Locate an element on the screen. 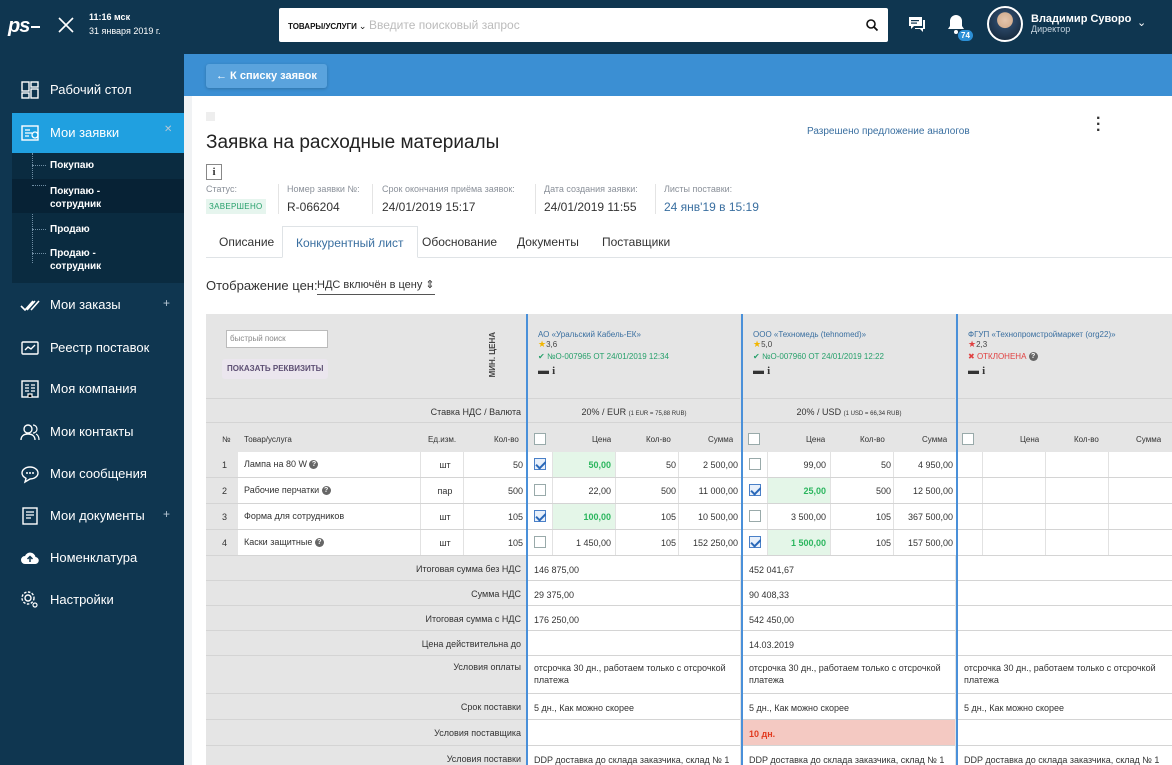  requests-icon is located at coordinates (30, 133).